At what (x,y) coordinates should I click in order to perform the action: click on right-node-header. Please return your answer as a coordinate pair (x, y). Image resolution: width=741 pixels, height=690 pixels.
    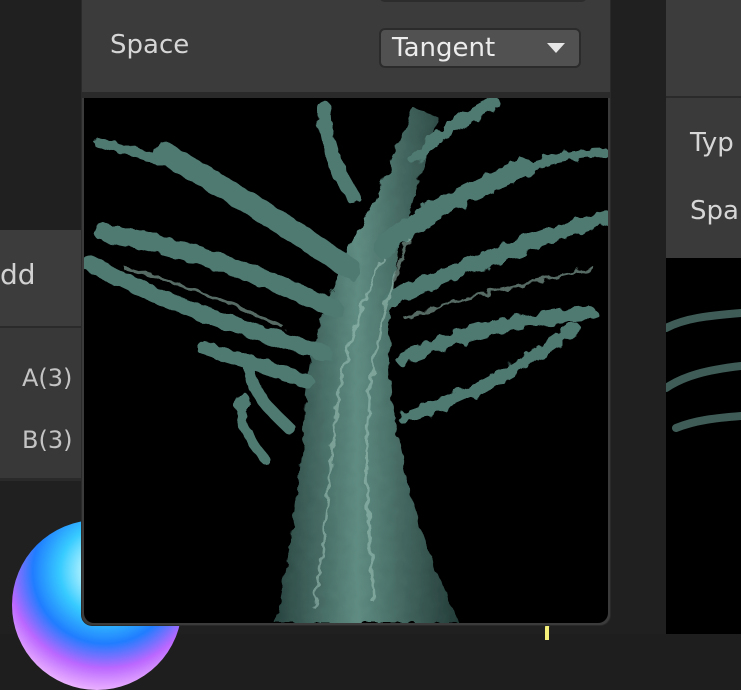
    Looking at the image, I should click on (703, 49).